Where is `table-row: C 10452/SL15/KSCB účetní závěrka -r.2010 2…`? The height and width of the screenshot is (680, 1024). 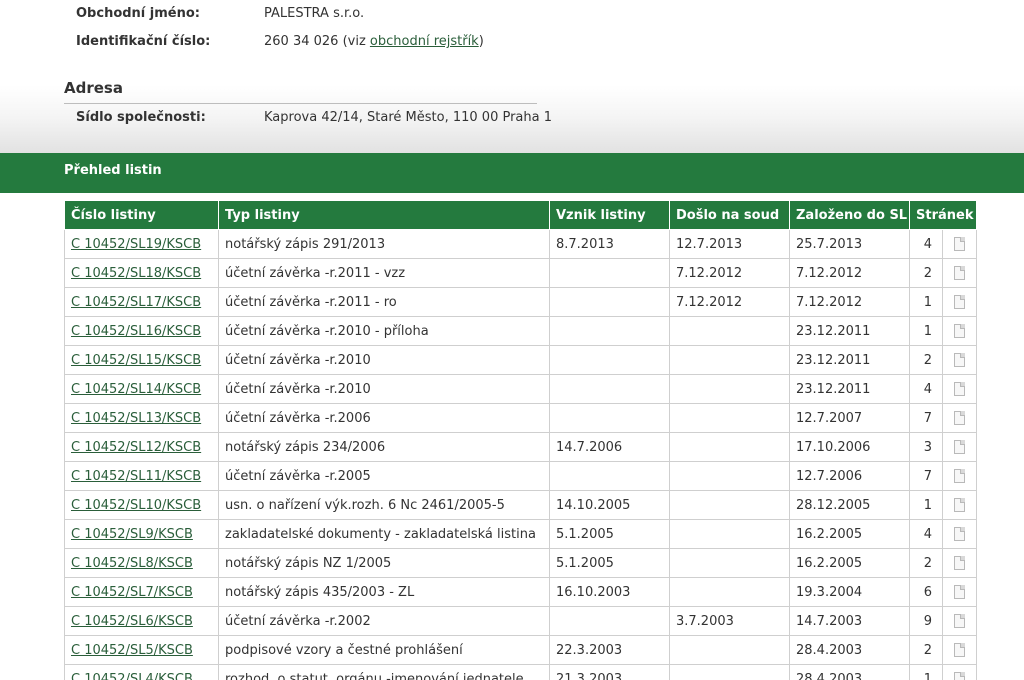
table-row: C 10452/SL15/KSCB účetní závěrka -r.2010 2… is located at coordinates (521, 360).